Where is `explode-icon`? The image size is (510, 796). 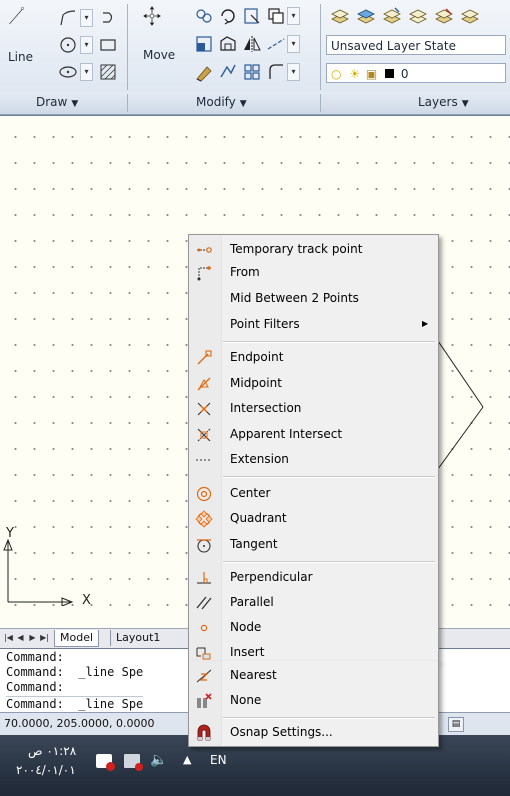
explode-icon is located at coordinates (228, 71).